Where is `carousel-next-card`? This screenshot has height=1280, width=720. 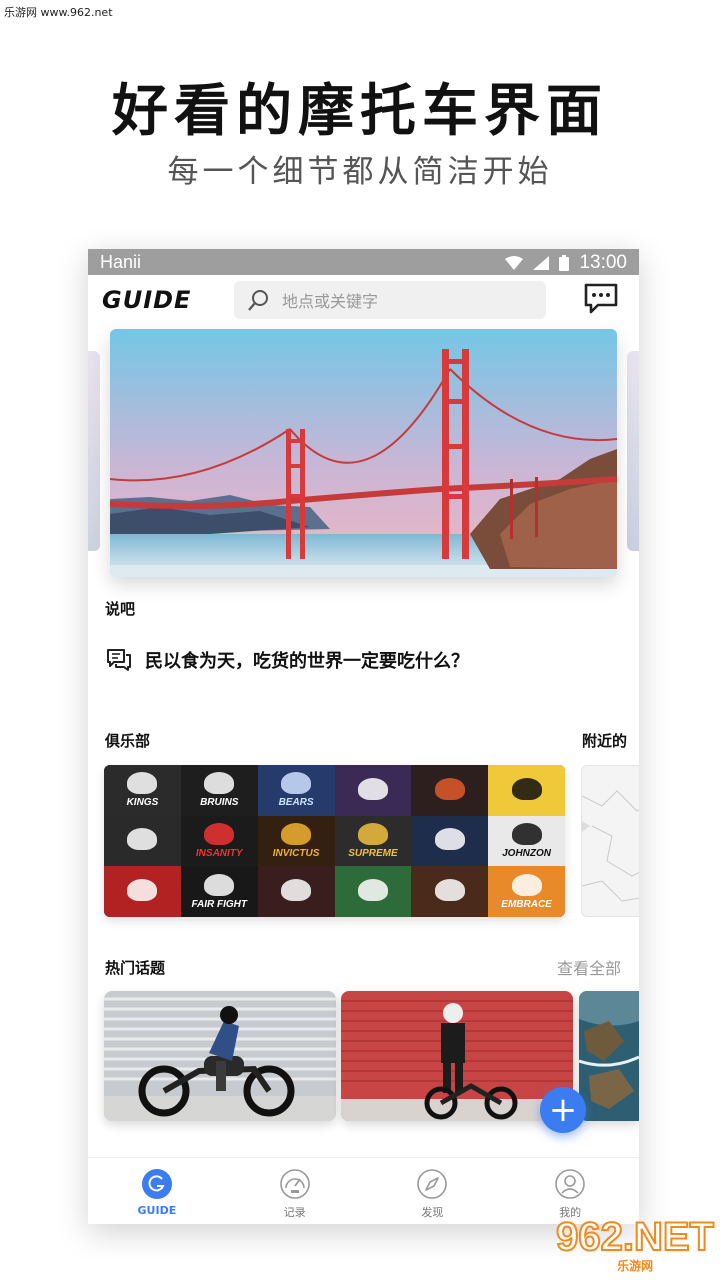 carousel-next-card is located at coordinates (633, 451).